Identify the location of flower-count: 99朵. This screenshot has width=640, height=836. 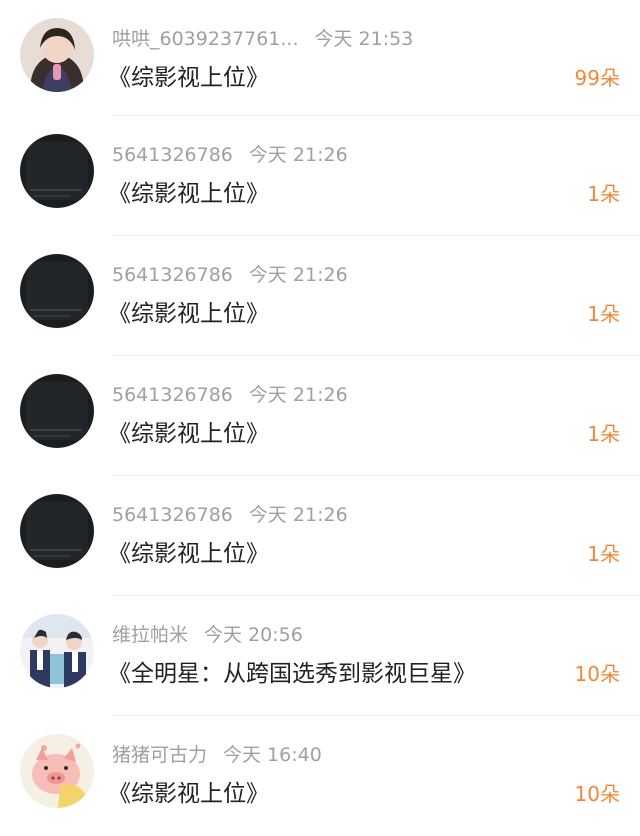
(597, 78).